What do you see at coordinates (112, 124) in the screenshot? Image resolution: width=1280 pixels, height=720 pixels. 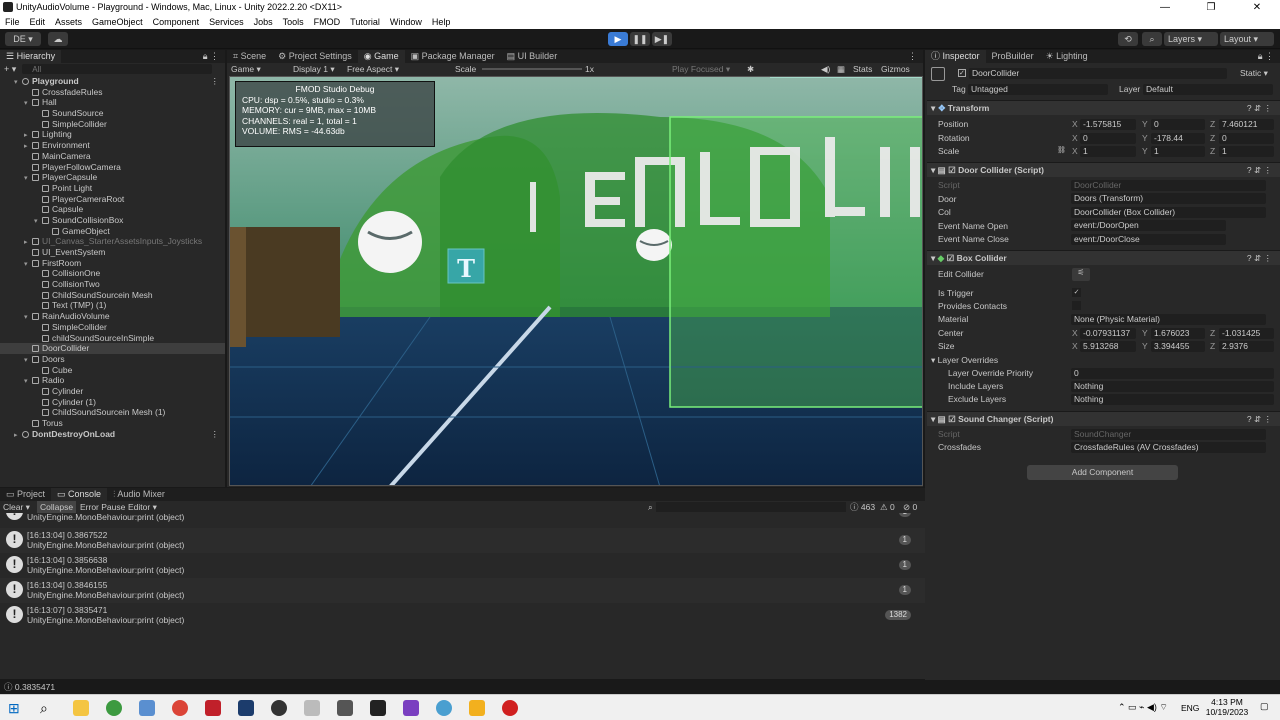 I see `hierarchy-item: SimpleCollider` at bounding box center [112, 124].